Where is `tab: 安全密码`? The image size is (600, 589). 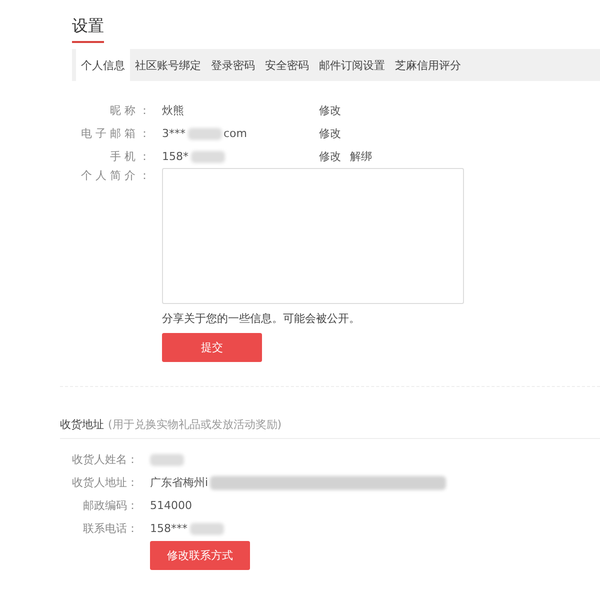 tab: 安全密码 is located at coordinates (287, 65).